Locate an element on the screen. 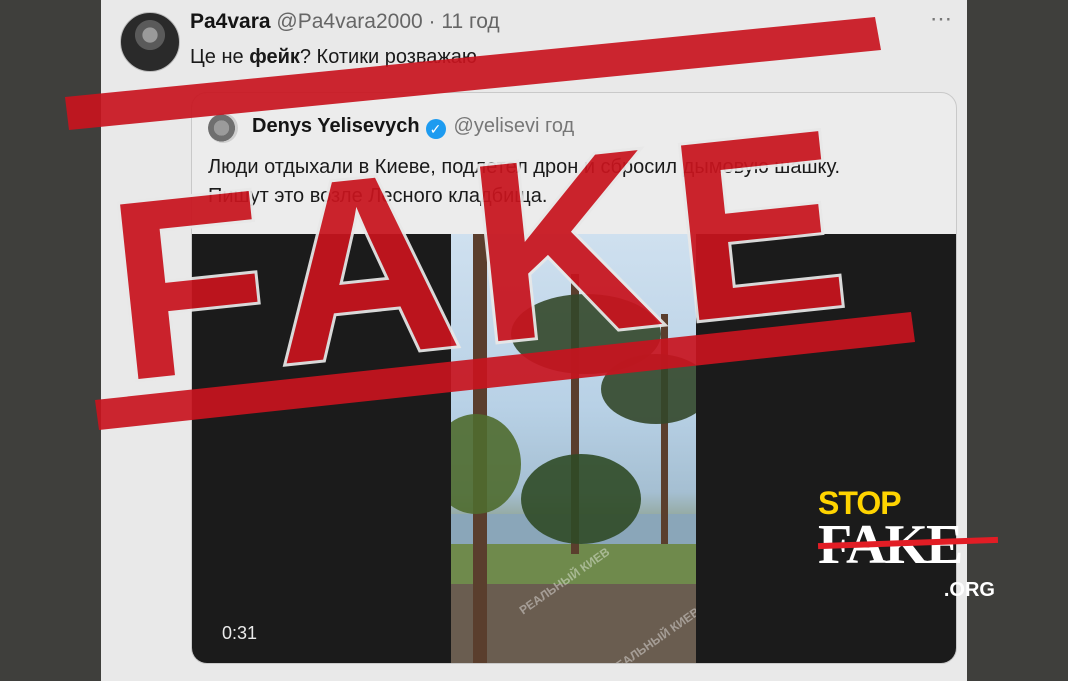 The image size is (1068, 681). quoted-display-name: Denys Yelisevych is located at coordinates (336, 126).